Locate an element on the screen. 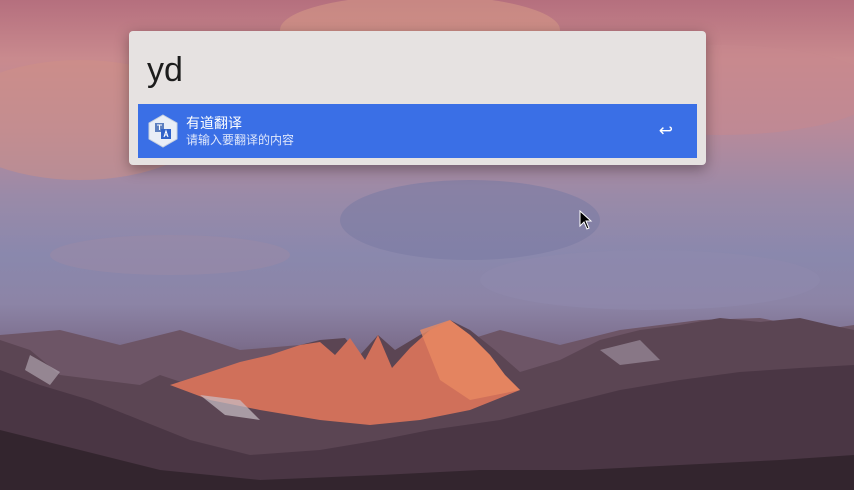 The image size is (854, 490). result-item-youdao-translate: 有道翻译 请输入要翻译的内容 ↩ is located at coordinates (417, 131).